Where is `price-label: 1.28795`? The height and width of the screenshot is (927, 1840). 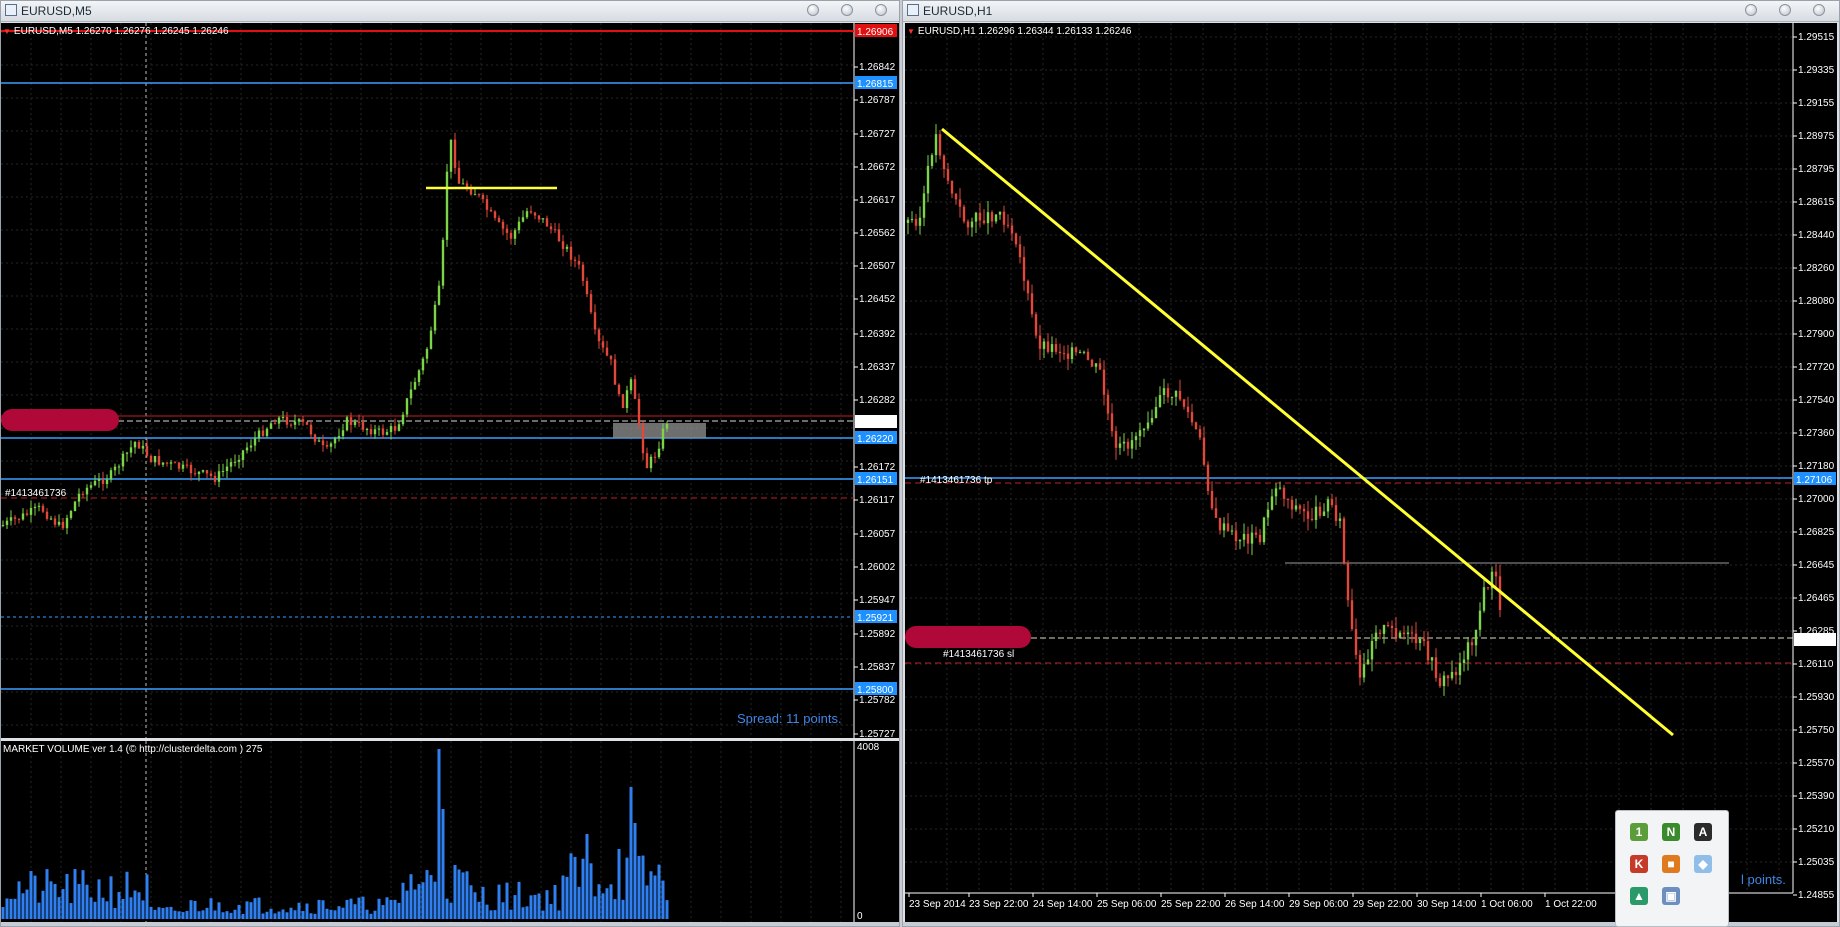 price-label: 1.28795 is located at coordinates (1816, 169).